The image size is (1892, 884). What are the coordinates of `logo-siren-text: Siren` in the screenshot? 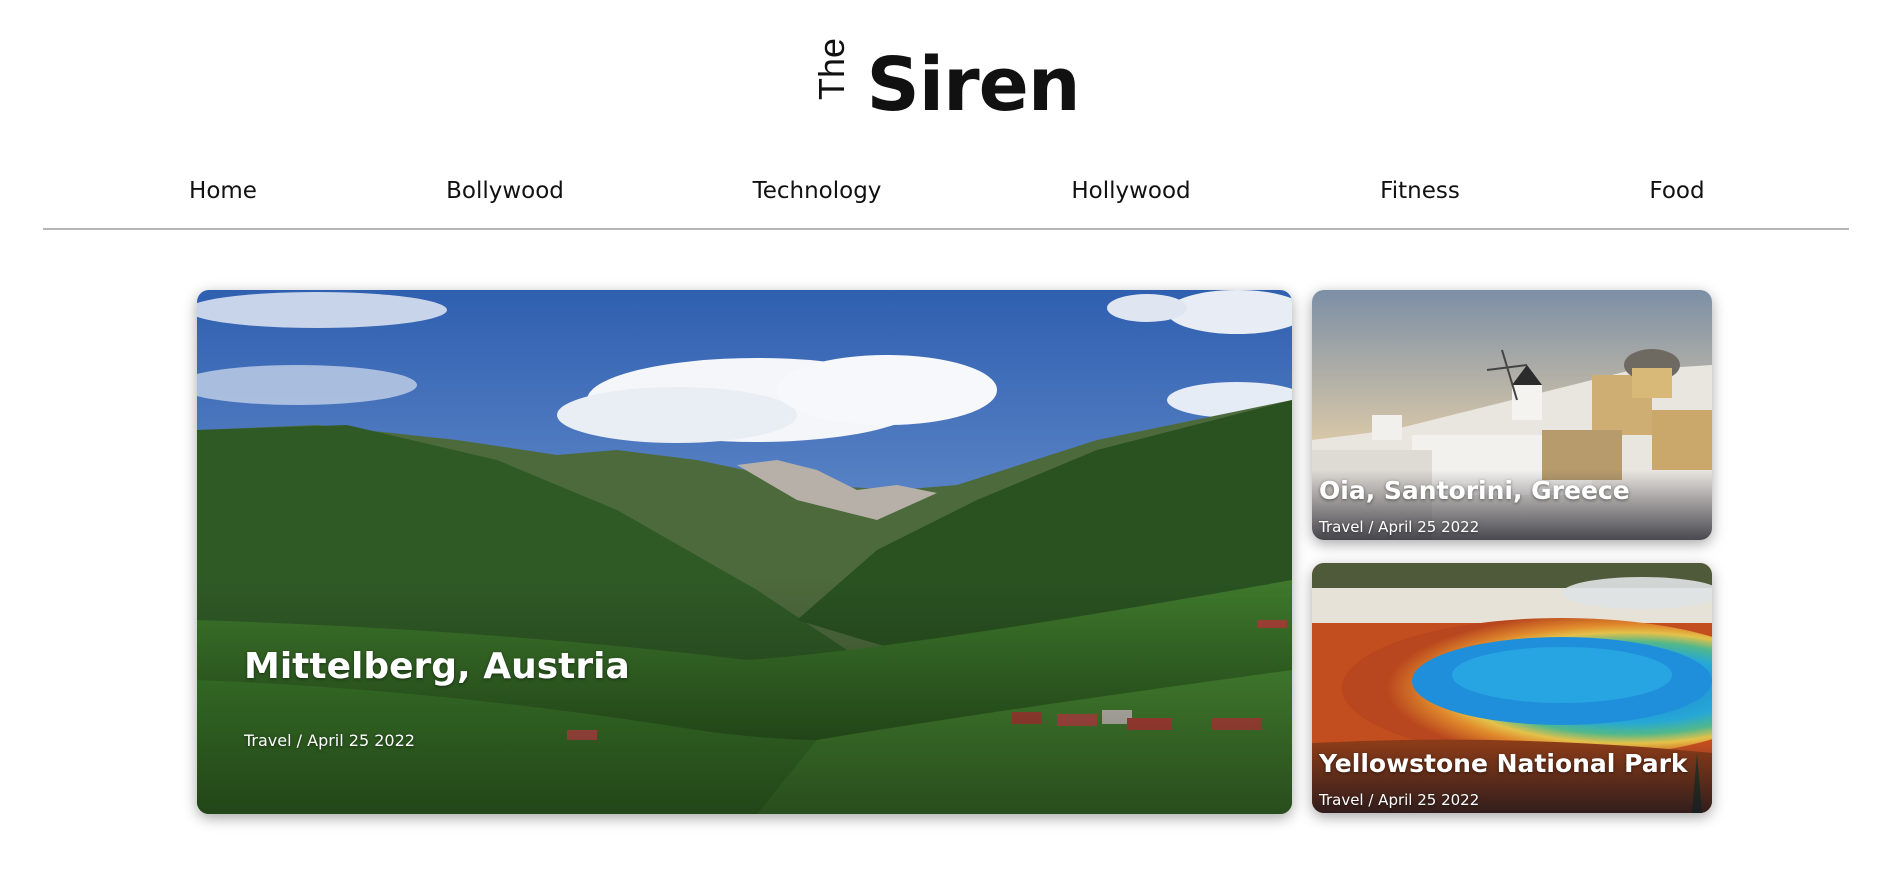 It's located at (973, 85).